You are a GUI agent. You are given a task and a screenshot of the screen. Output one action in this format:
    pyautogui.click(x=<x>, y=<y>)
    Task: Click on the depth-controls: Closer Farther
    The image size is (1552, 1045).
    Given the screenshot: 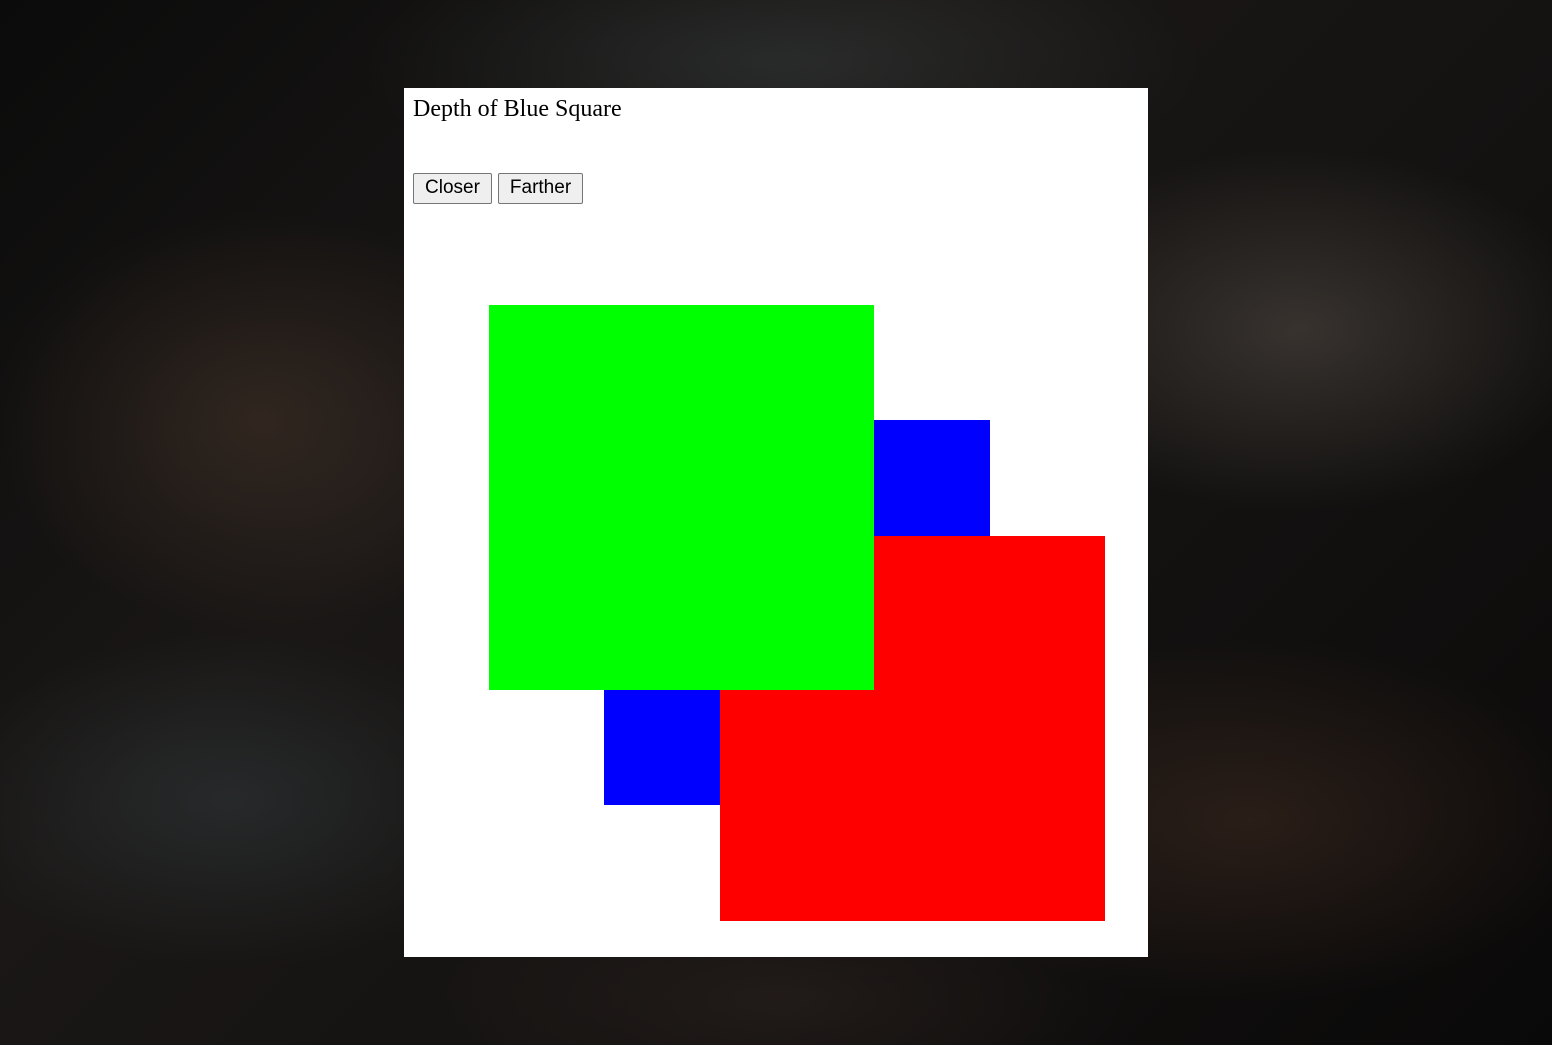 What is the action you would take?
    pyautogui.click(x=498, y=188)
    